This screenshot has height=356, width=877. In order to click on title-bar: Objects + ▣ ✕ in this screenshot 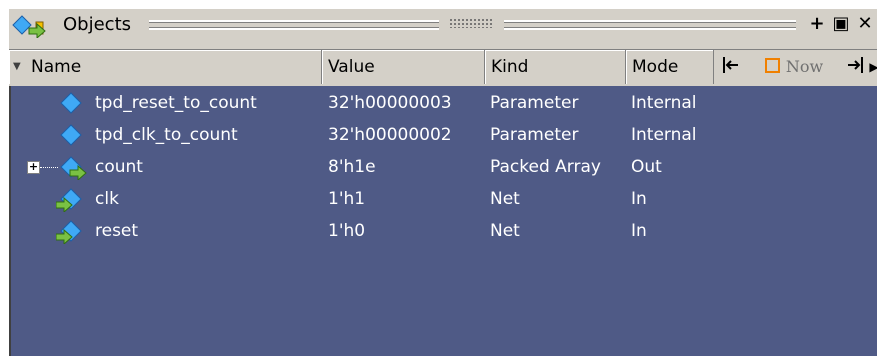, I will do `click(443, 25)`.